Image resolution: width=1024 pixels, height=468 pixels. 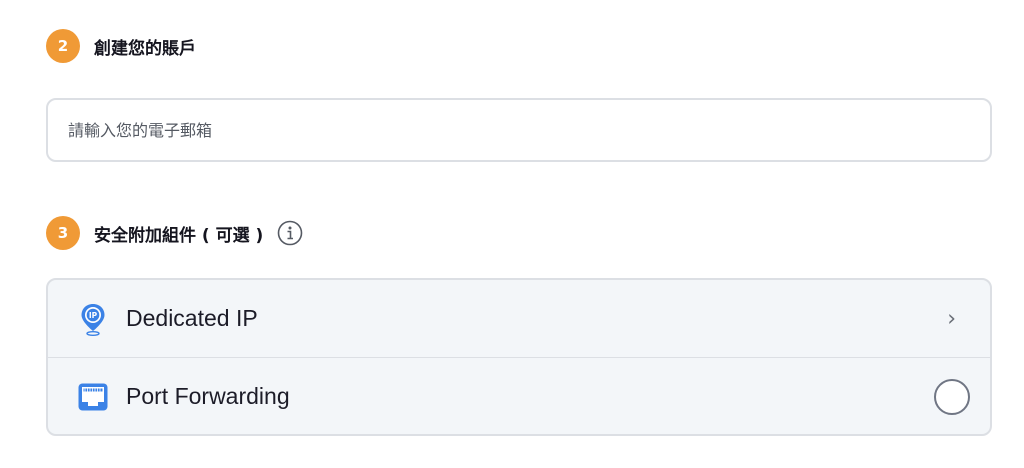 I want to click on step-2-badge: 2, so click(x=63, y=46).